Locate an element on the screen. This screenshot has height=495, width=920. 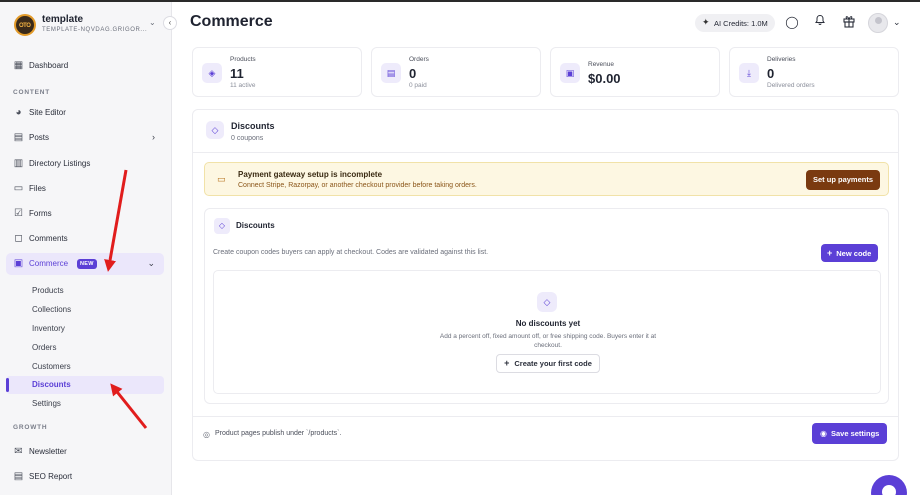
subitem-label: Products is located at coordinates (48, 290).